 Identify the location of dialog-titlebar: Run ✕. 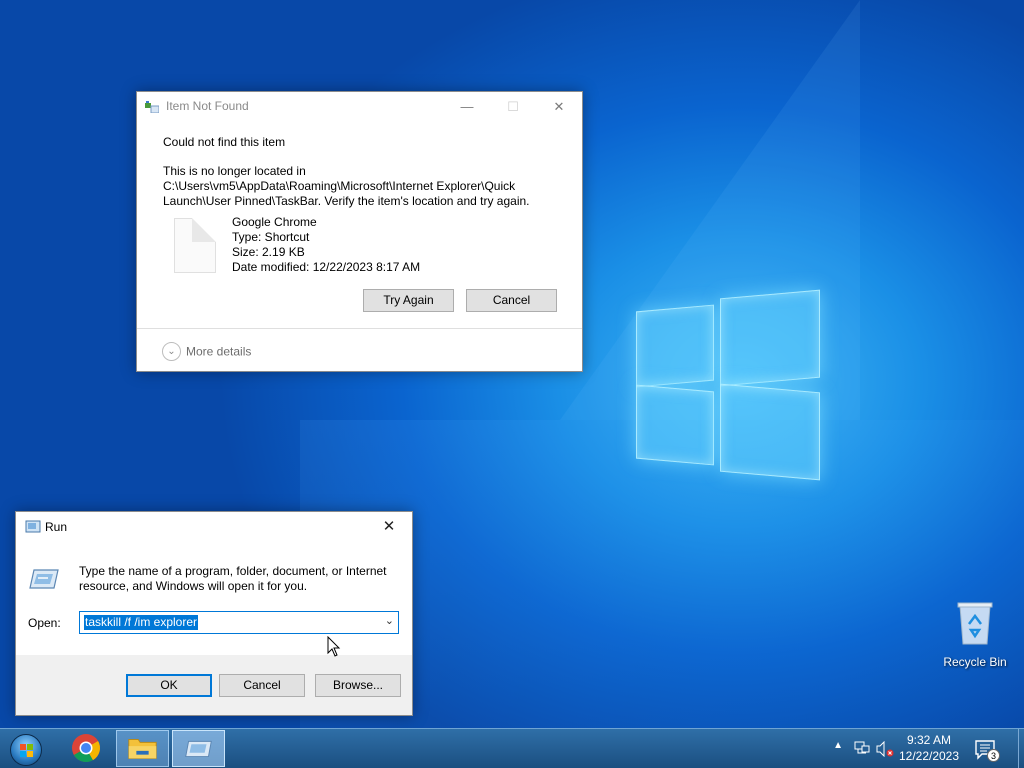
(214, 526).